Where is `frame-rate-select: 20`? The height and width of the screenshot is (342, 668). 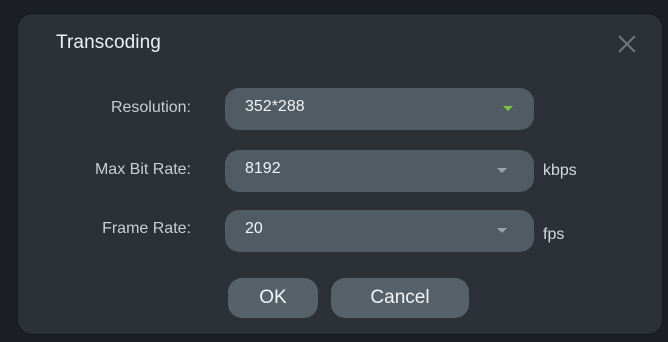 frame-rate-select: 20 is located at coordinates (379, 231).